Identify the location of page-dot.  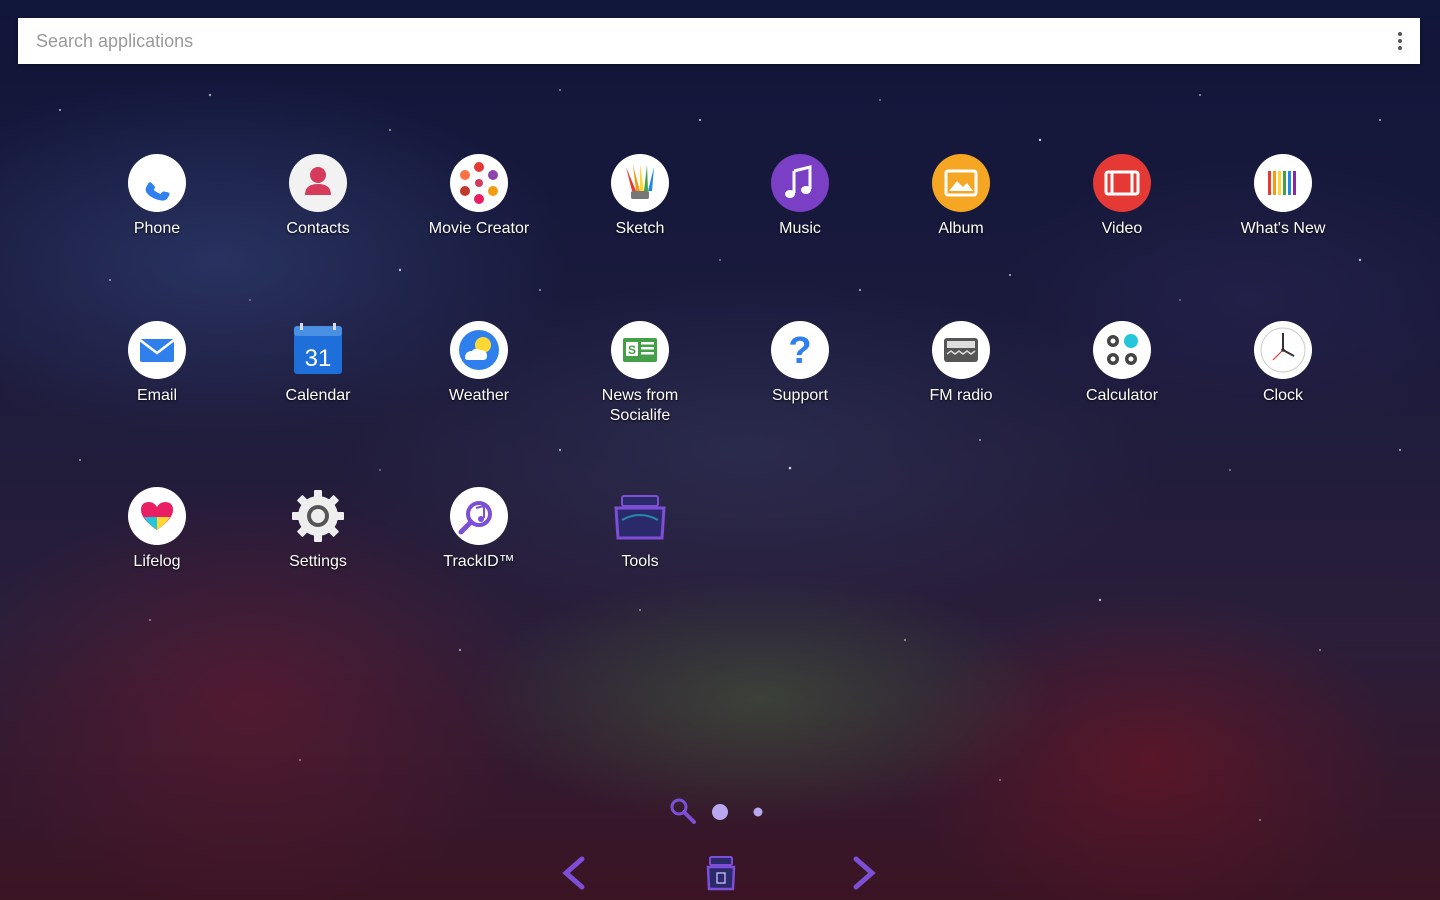
(758, 812).